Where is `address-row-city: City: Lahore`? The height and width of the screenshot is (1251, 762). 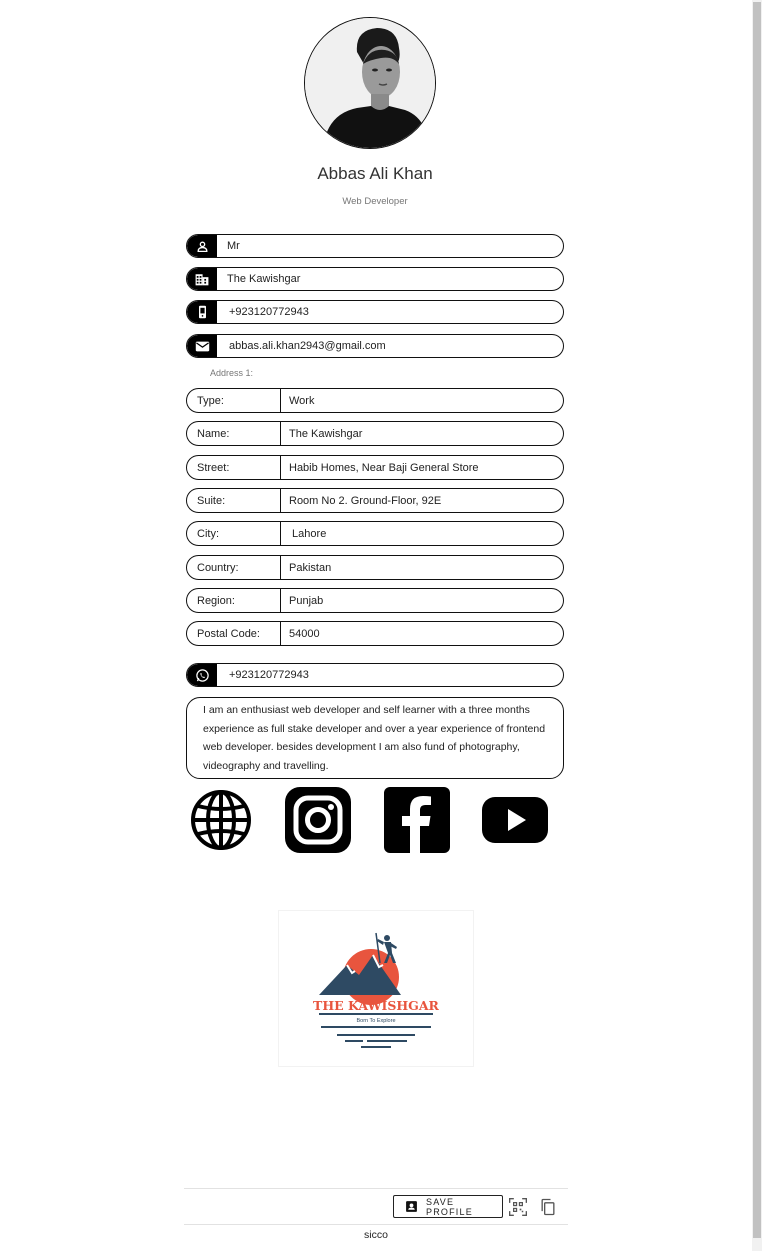 address-row-city: City: Lahore is located at coordinates (375, 533).